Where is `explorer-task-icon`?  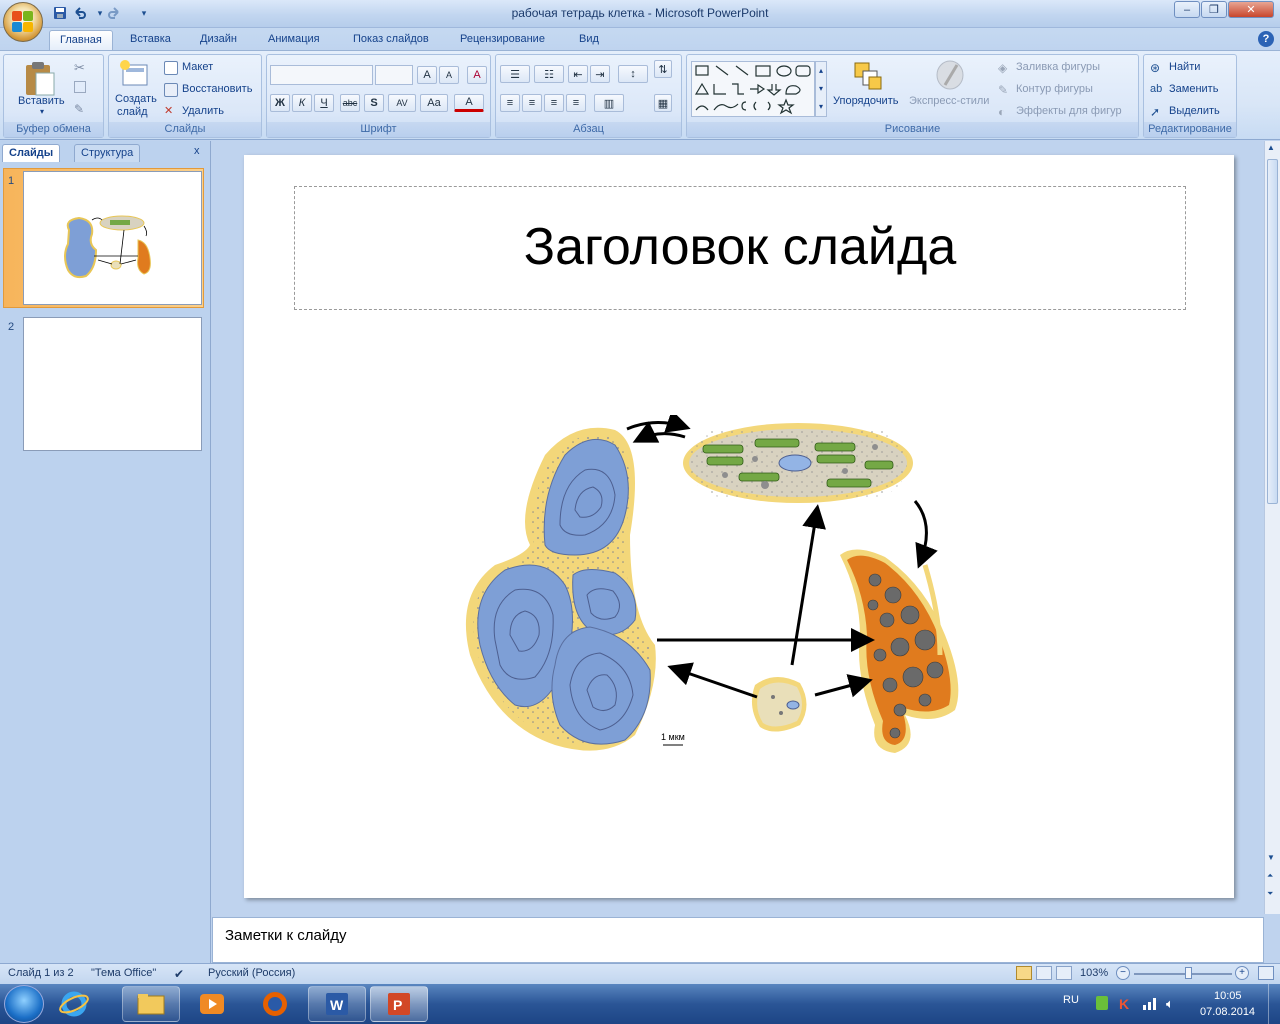 explorer-task-icon is located at coordinates (151, 1004).